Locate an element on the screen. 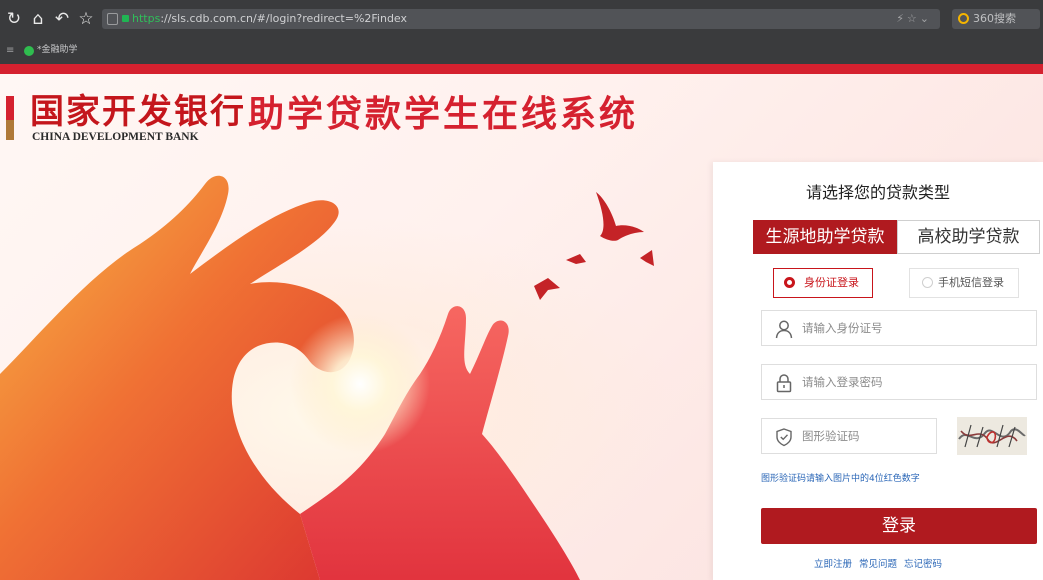 Image resolution: width=1043 pixels, height=580 pixels. tab-campus-loan: 高校助学贷款 is located at coordinates (968, 237).